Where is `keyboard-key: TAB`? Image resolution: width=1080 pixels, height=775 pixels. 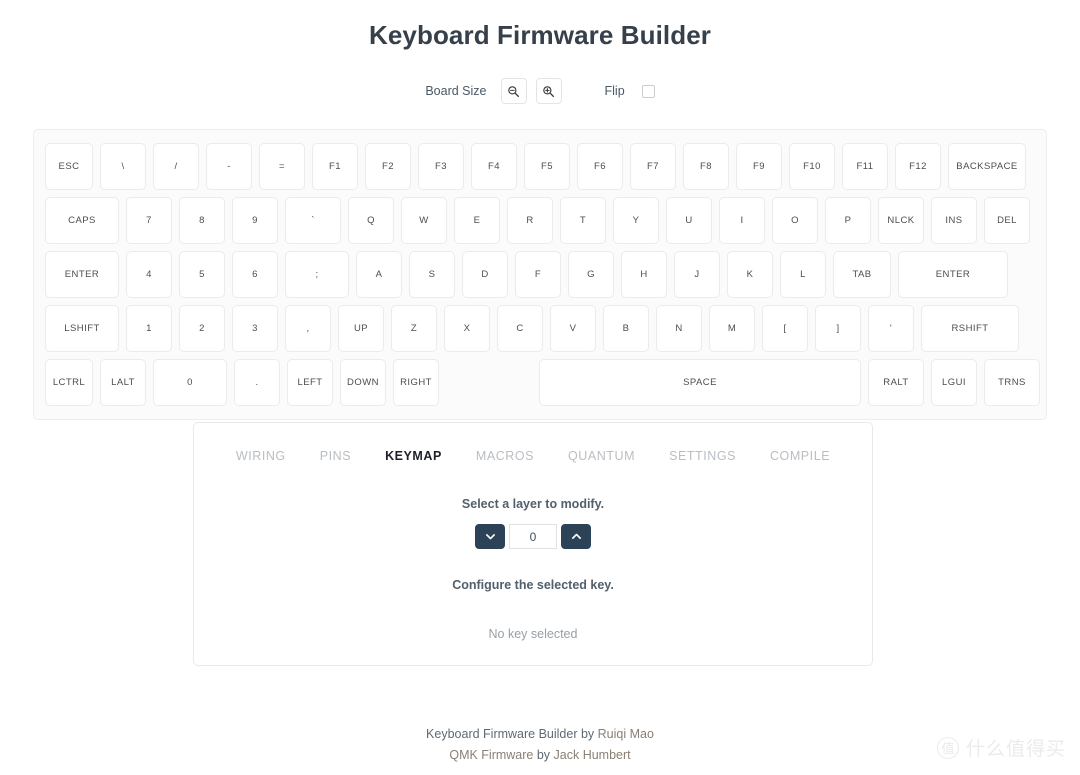 keyboard-key: TAB is located at coordinates (862, 274).